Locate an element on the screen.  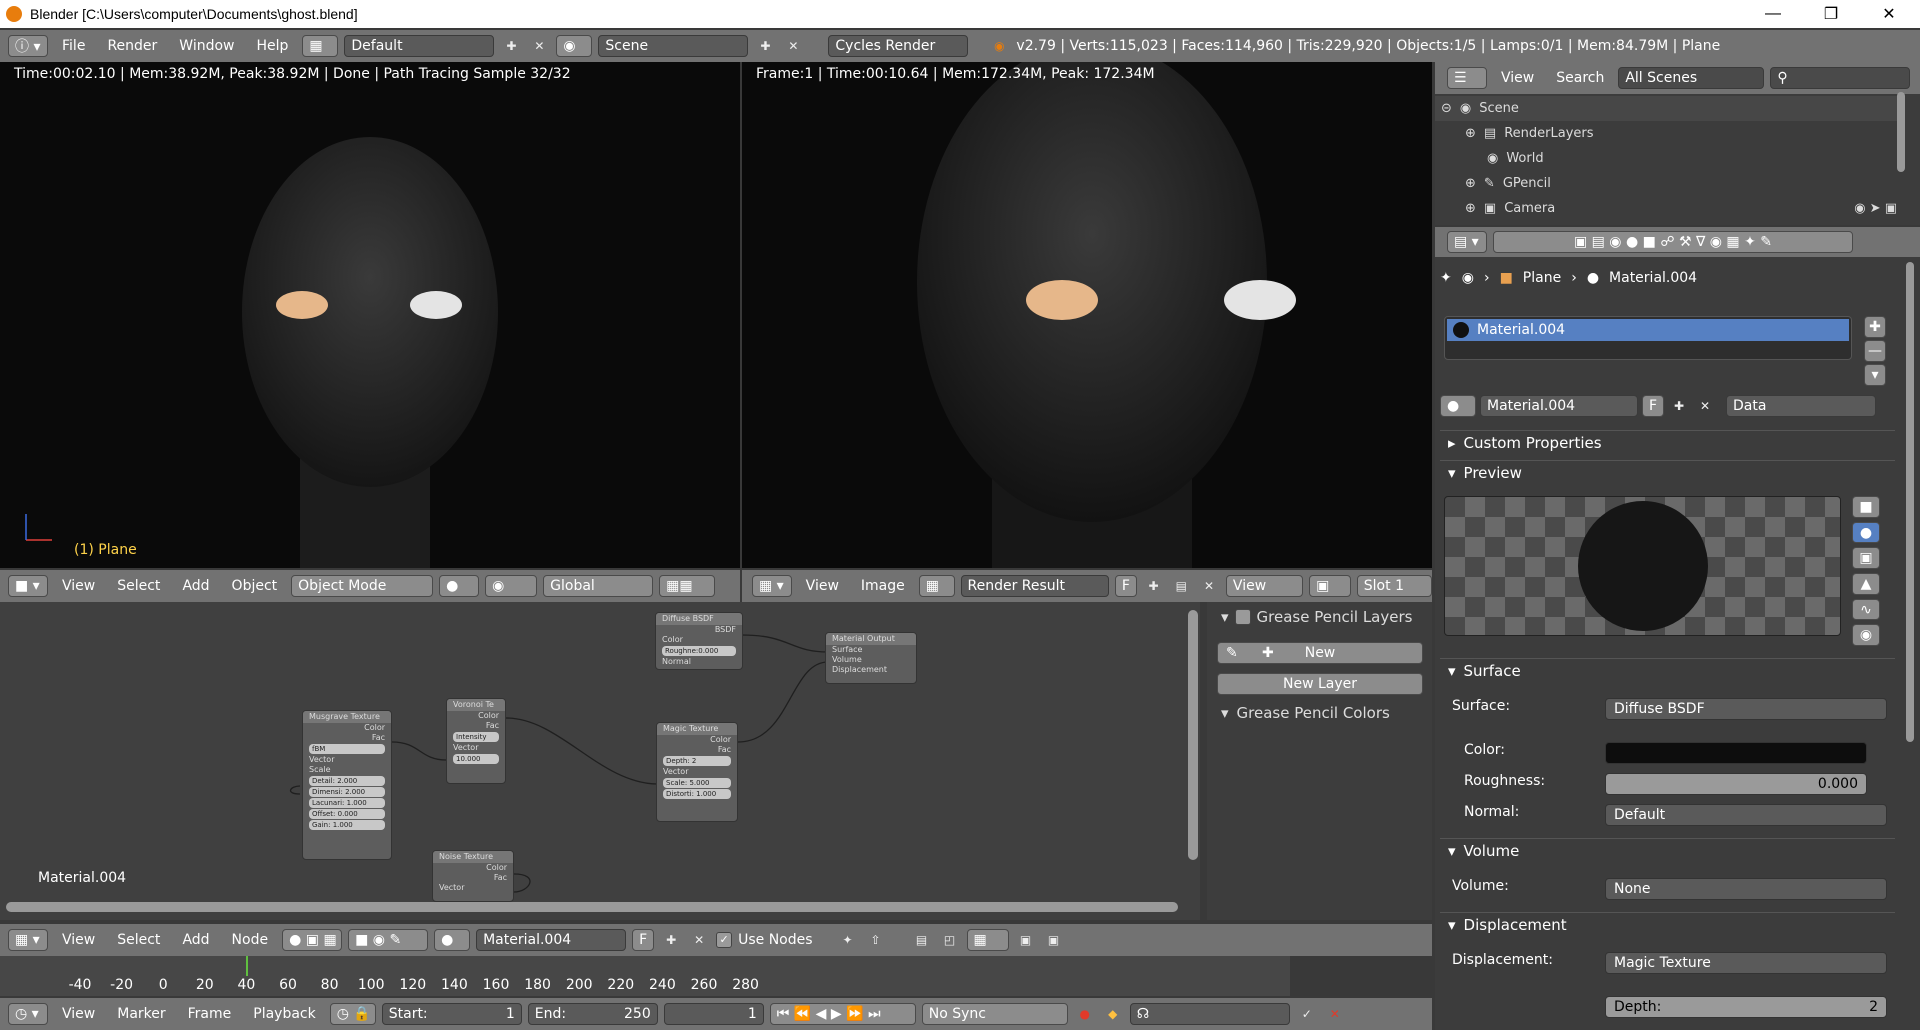
preview-cube-icon: ▣ is located at coordinates (1866, 558).